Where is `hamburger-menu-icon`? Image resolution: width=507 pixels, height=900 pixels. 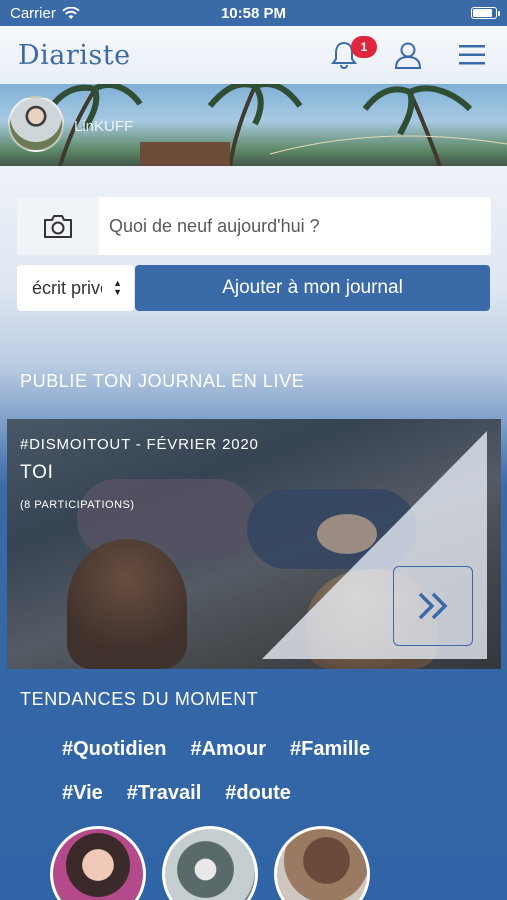
hamburger-menu-icon is located at coordinates (472, 55).